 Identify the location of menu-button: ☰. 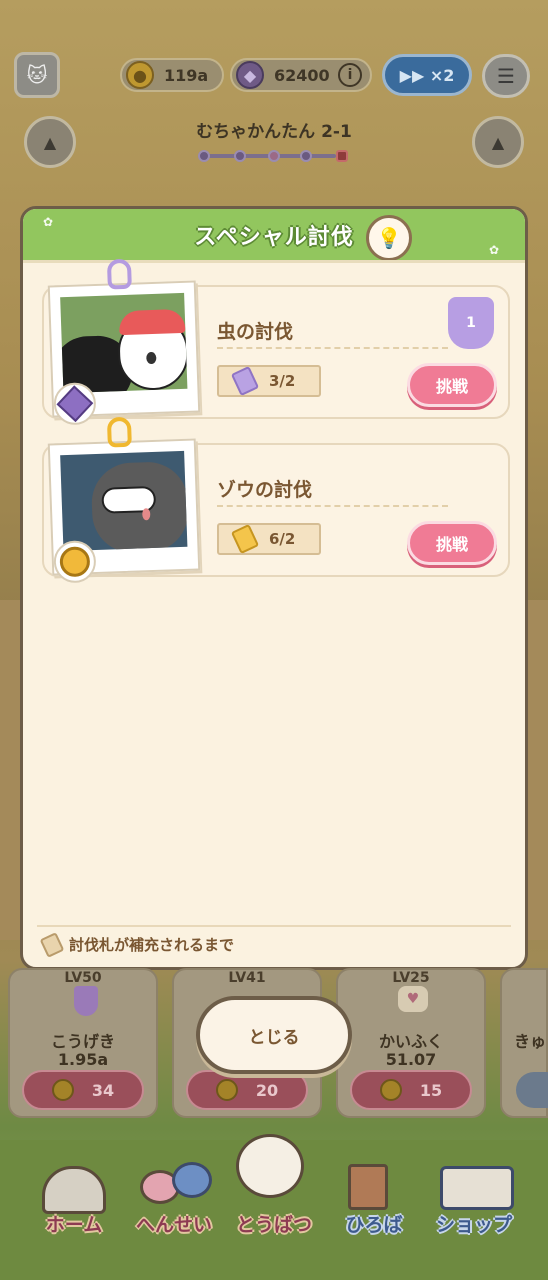
(506, 76).